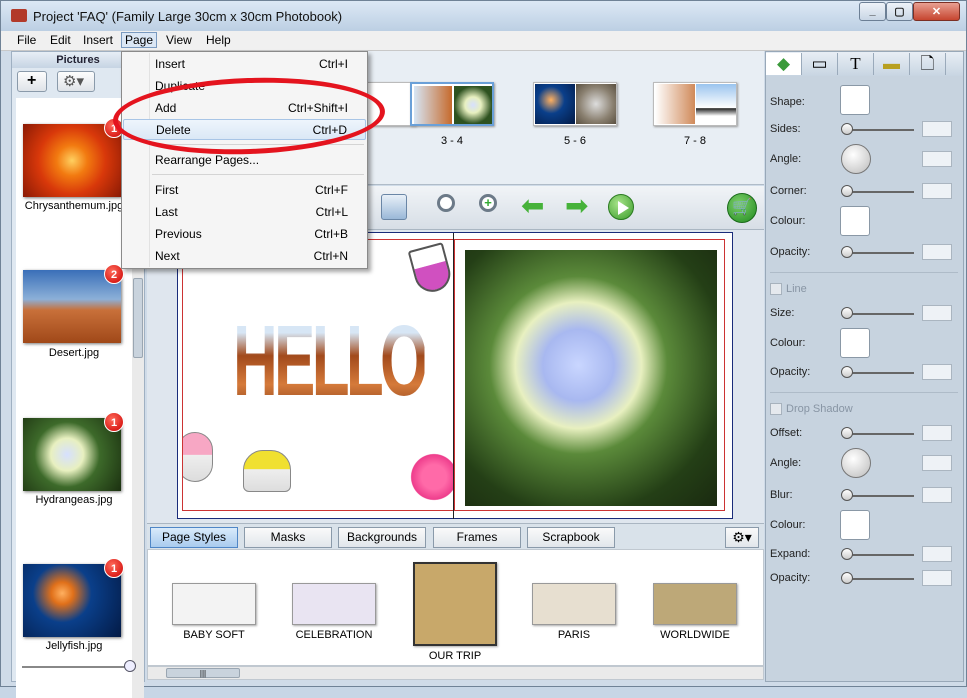 The height and width of the screenshot is (698, 967). I want to click on styles-scrollbar: |||, so click(455, 673).